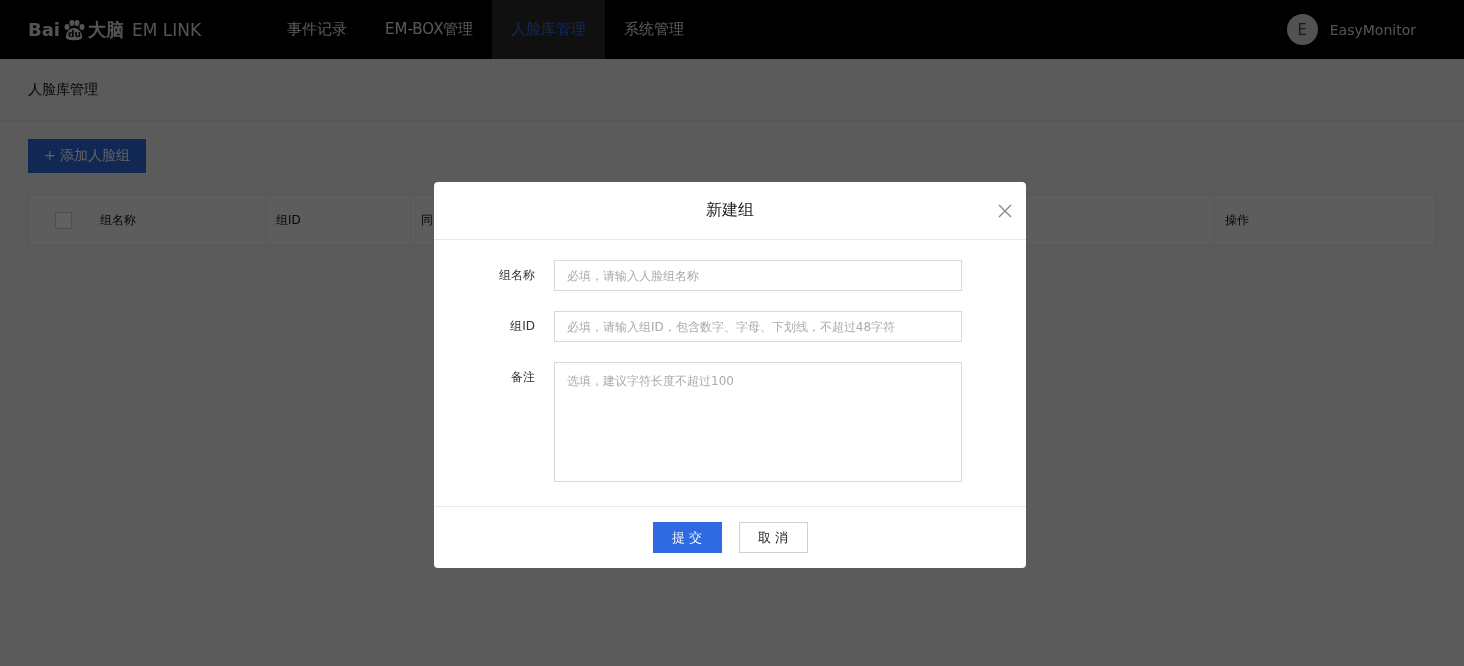  Describe the element at coordinates (87, 156) in the screenshot. I see `add-group-button: + 添加人脸组` at that location.